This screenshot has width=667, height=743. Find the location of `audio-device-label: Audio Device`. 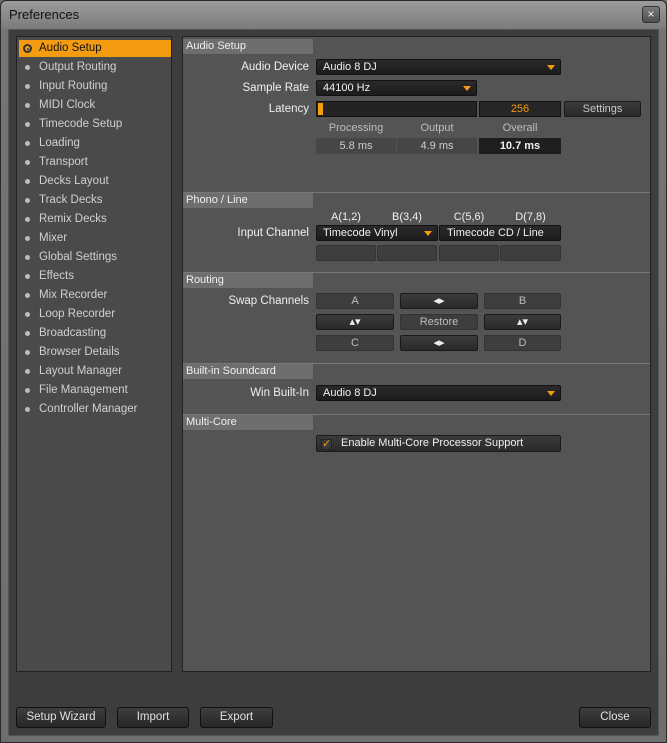

audio-device-label: Audio Device is located at coordinates (275, 67).